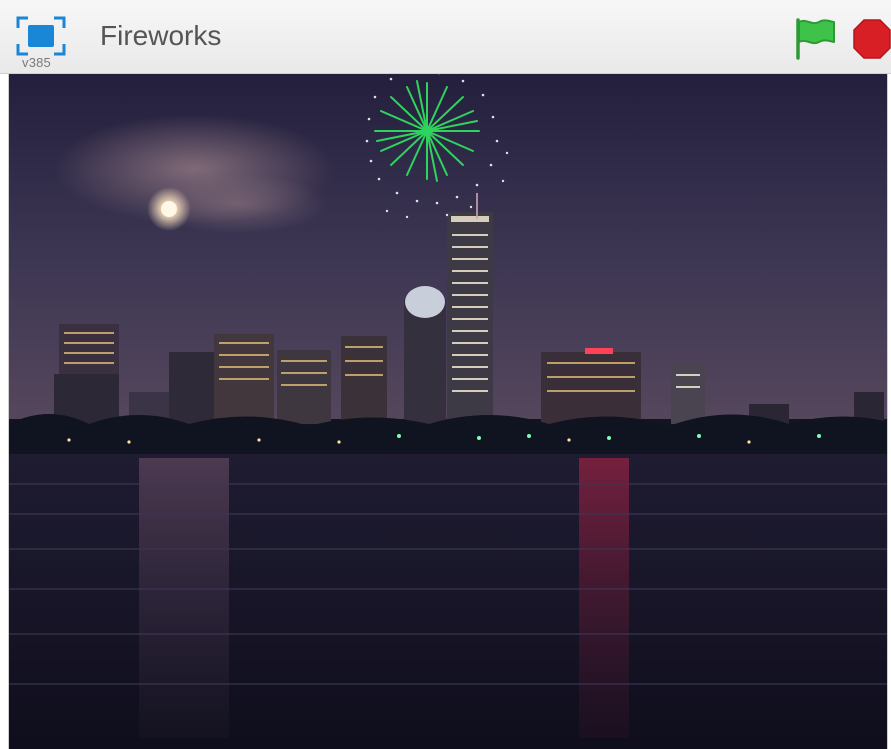 This screenshot has height=749, width=891. What do you see at coordinates (445, 37) in the screenshot?
I see `player-title-bar: v385 Fireworks` at bounding box center [445, 37].